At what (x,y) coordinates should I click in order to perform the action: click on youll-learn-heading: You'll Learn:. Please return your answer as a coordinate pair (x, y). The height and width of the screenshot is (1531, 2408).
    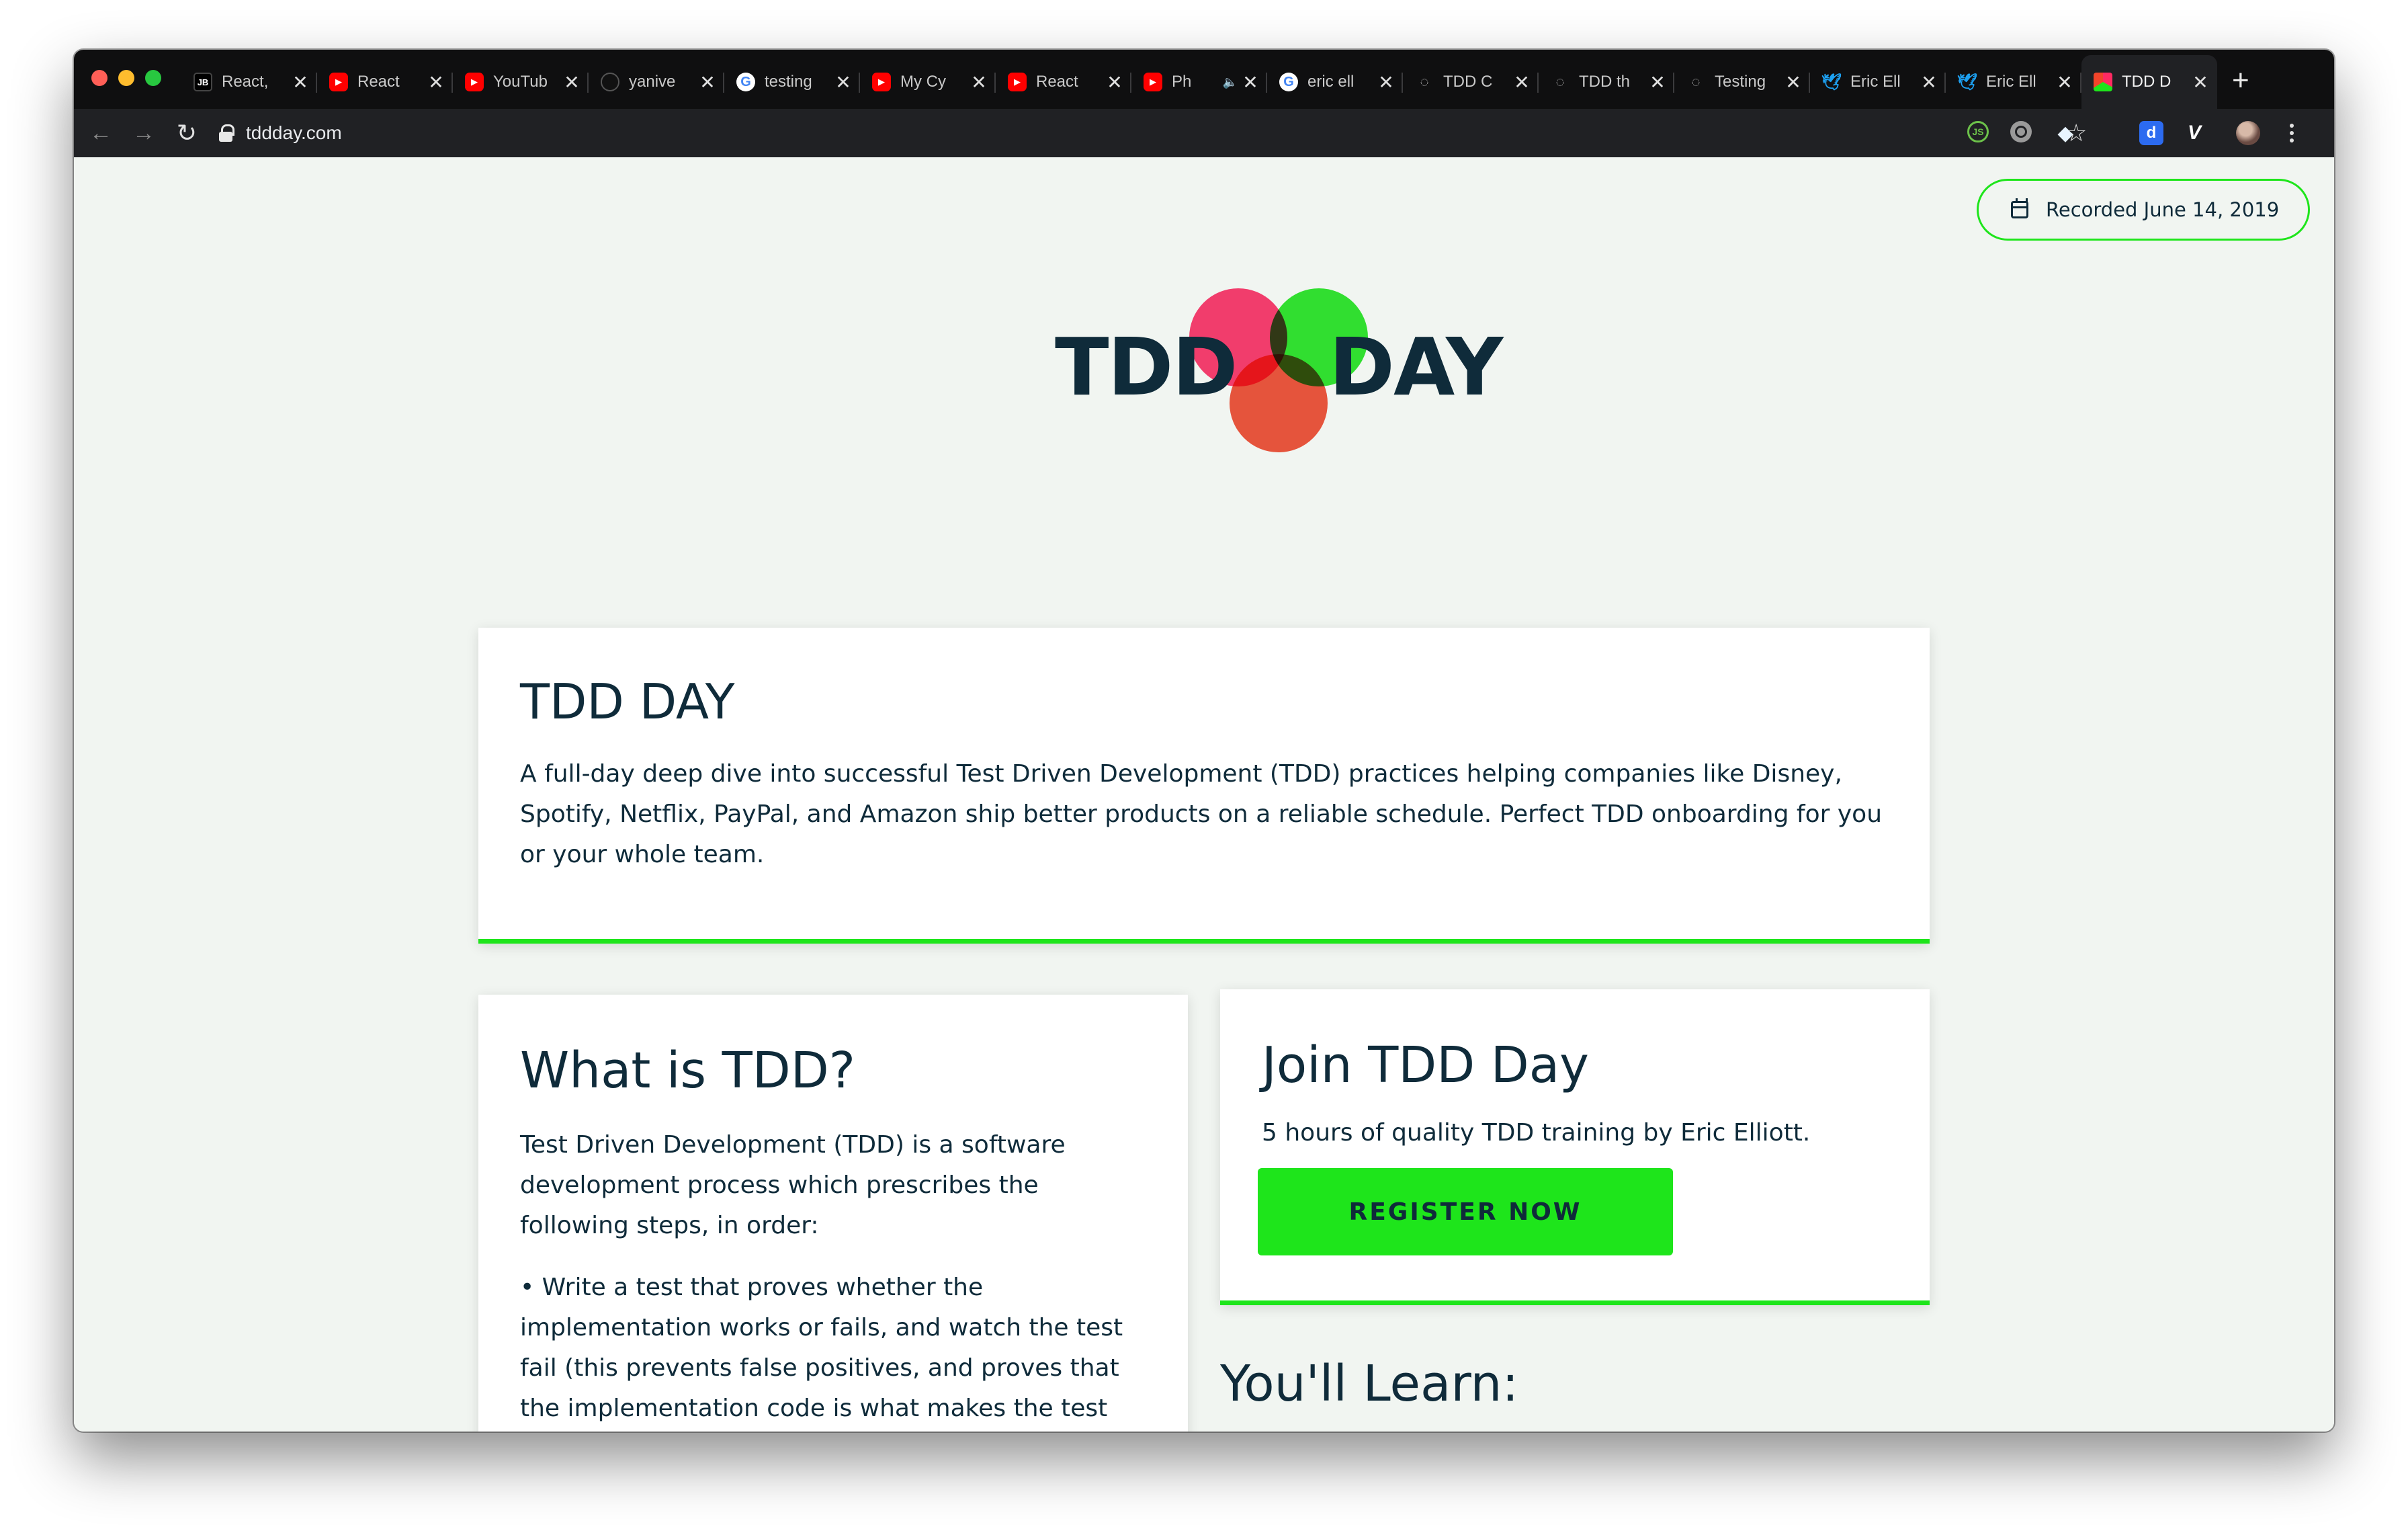
    Looking at the image, I should click on (1369, 1384).